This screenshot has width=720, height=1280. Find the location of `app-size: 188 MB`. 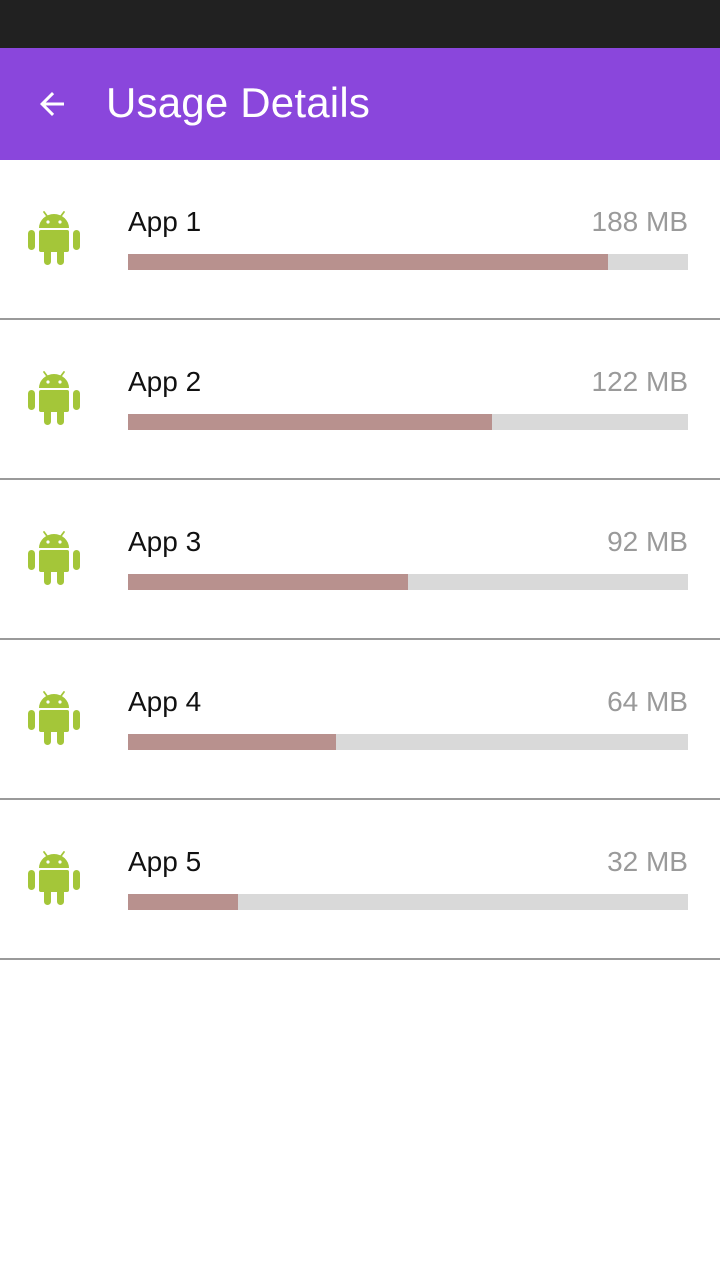

app-size: 188 MB is located at coordinates (640, 221).